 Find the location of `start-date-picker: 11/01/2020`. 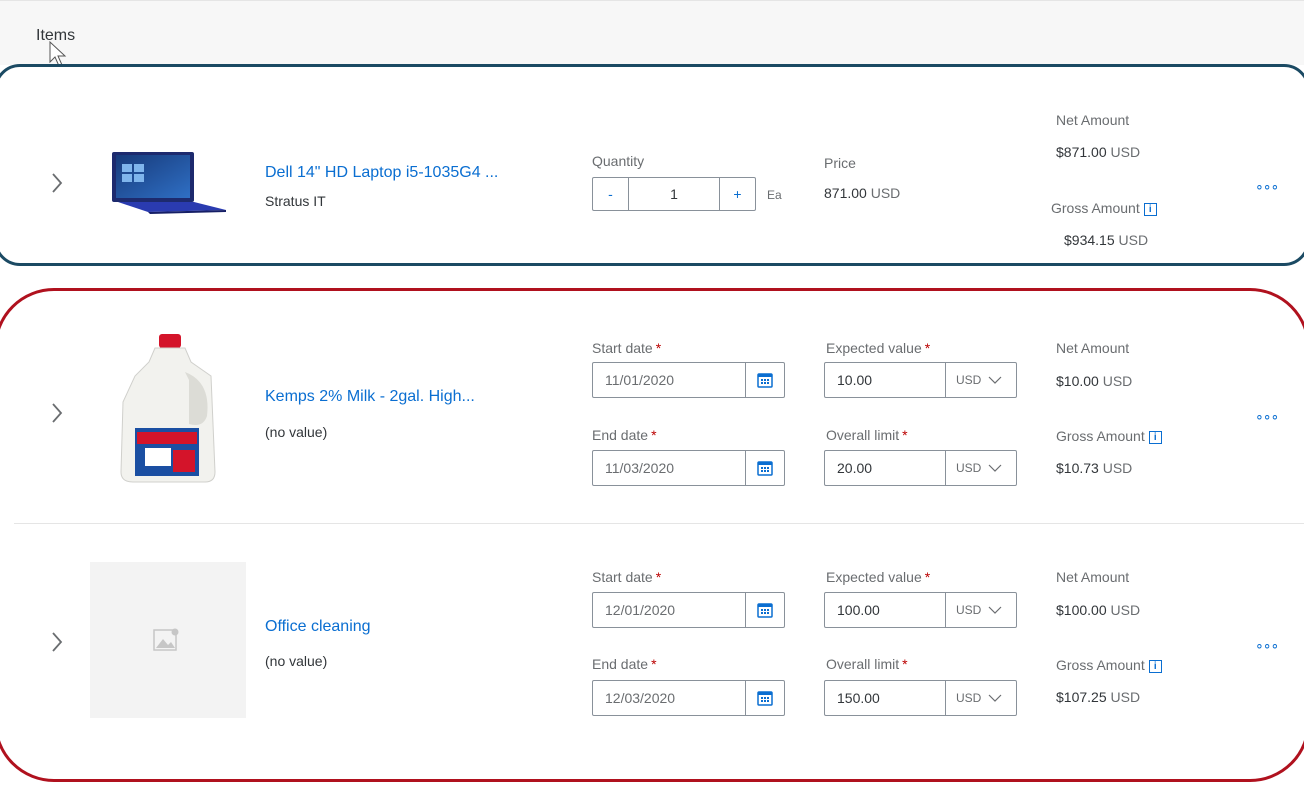

start-date-picker: 11/01/2020 is located at coordinates (688, 380).